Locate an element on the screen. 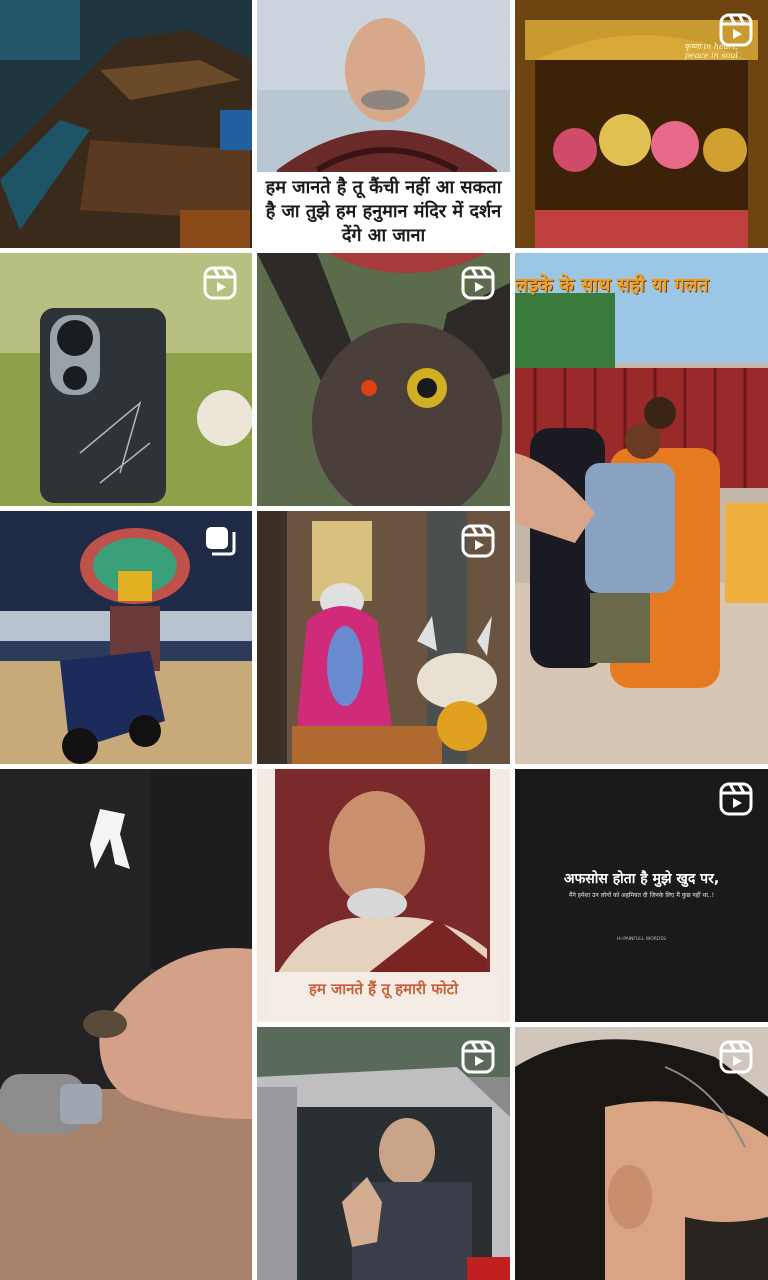 This screenshot has width=768, height=1280. caption-line-3: देंगे आ जाना is located at coordinates (383, 235).